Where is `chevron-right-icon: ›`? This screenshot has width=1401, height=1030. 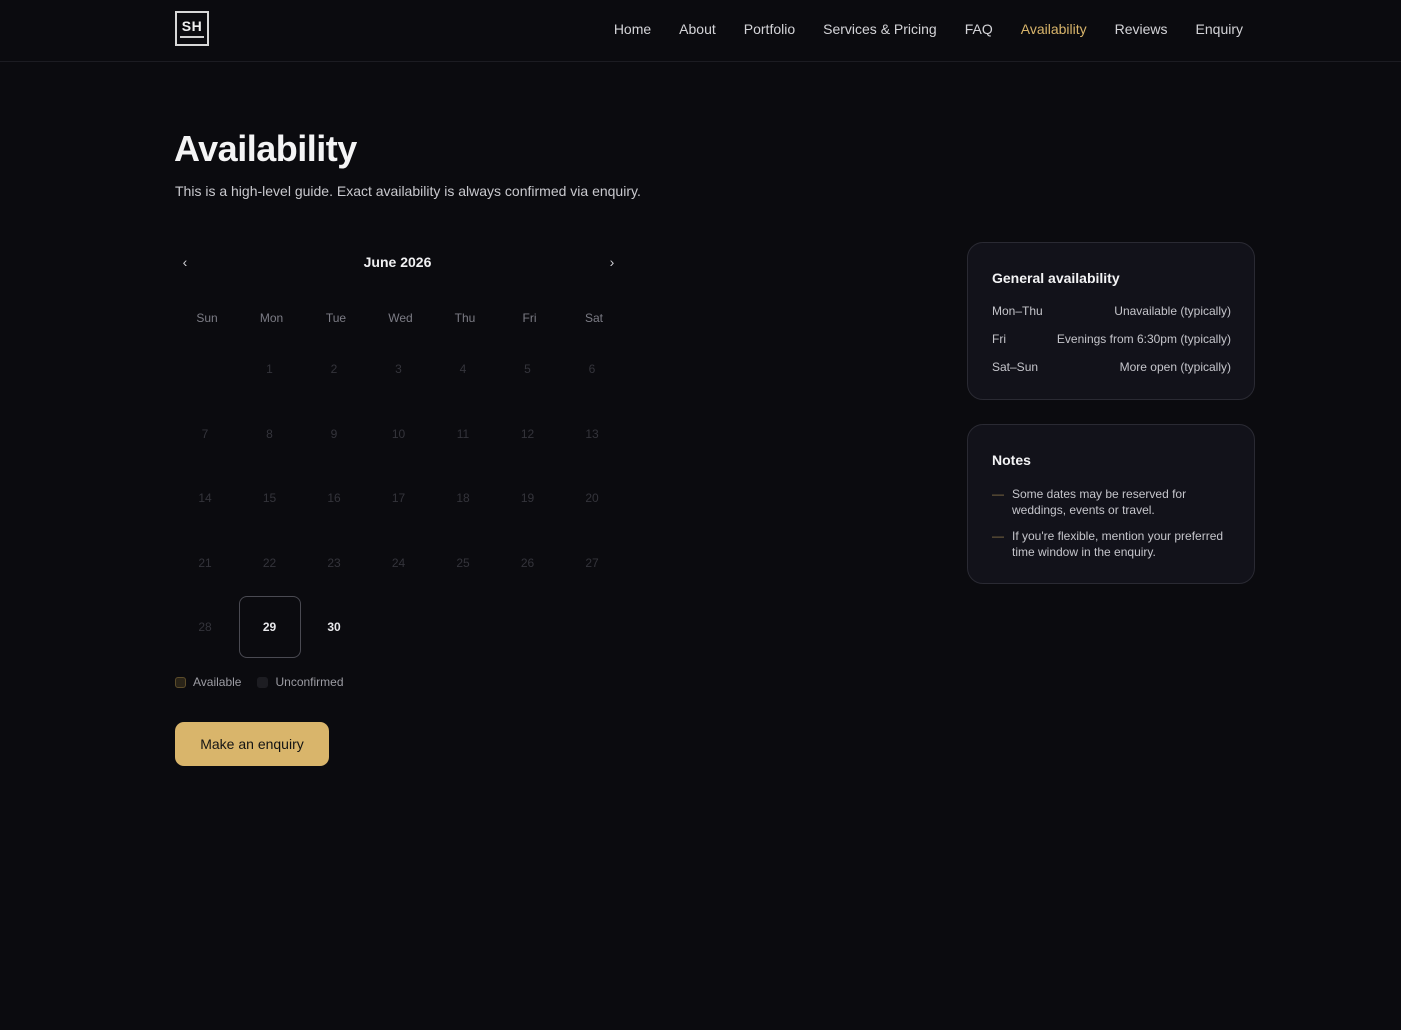 chevron-right-icon: › is located at coordinates (612, 262).